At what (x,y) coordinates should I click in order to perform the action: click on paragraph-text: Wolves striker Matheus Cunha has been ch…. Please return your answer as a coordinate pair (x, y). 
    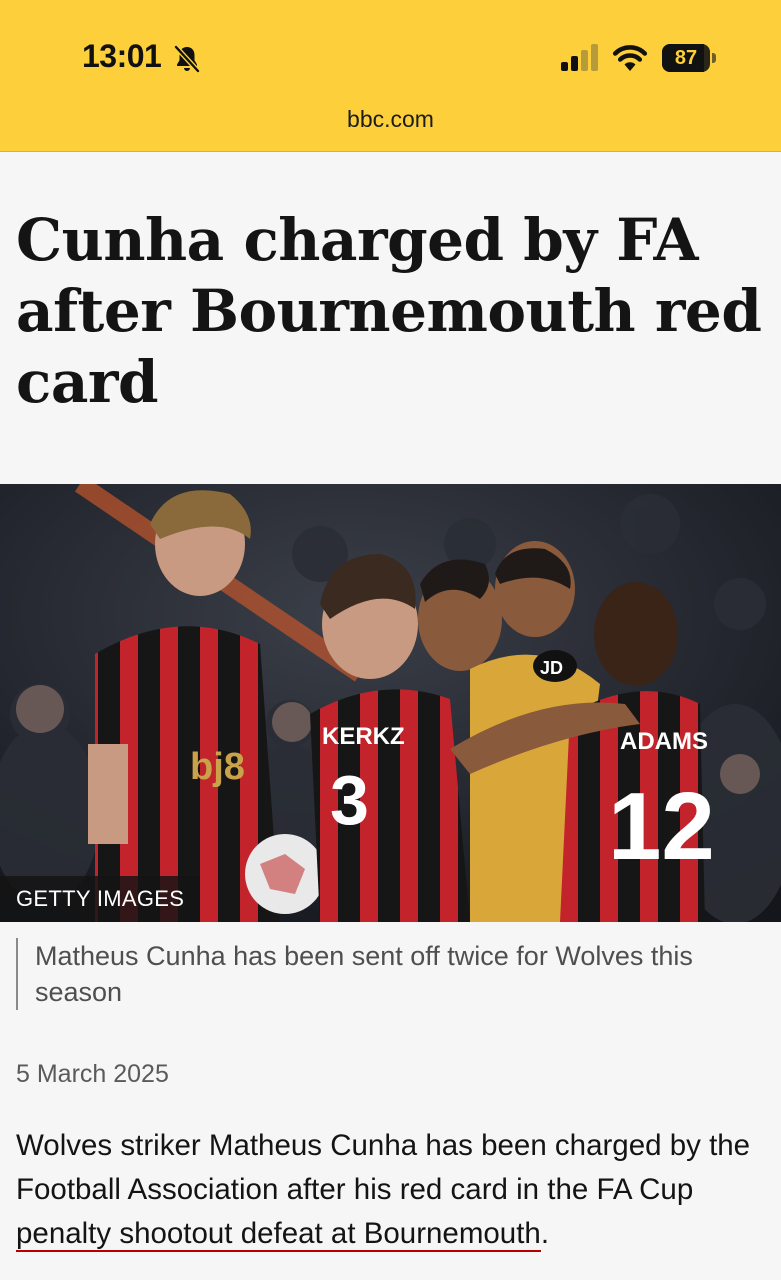
    Looking at the image, I should click on (383, 1167).